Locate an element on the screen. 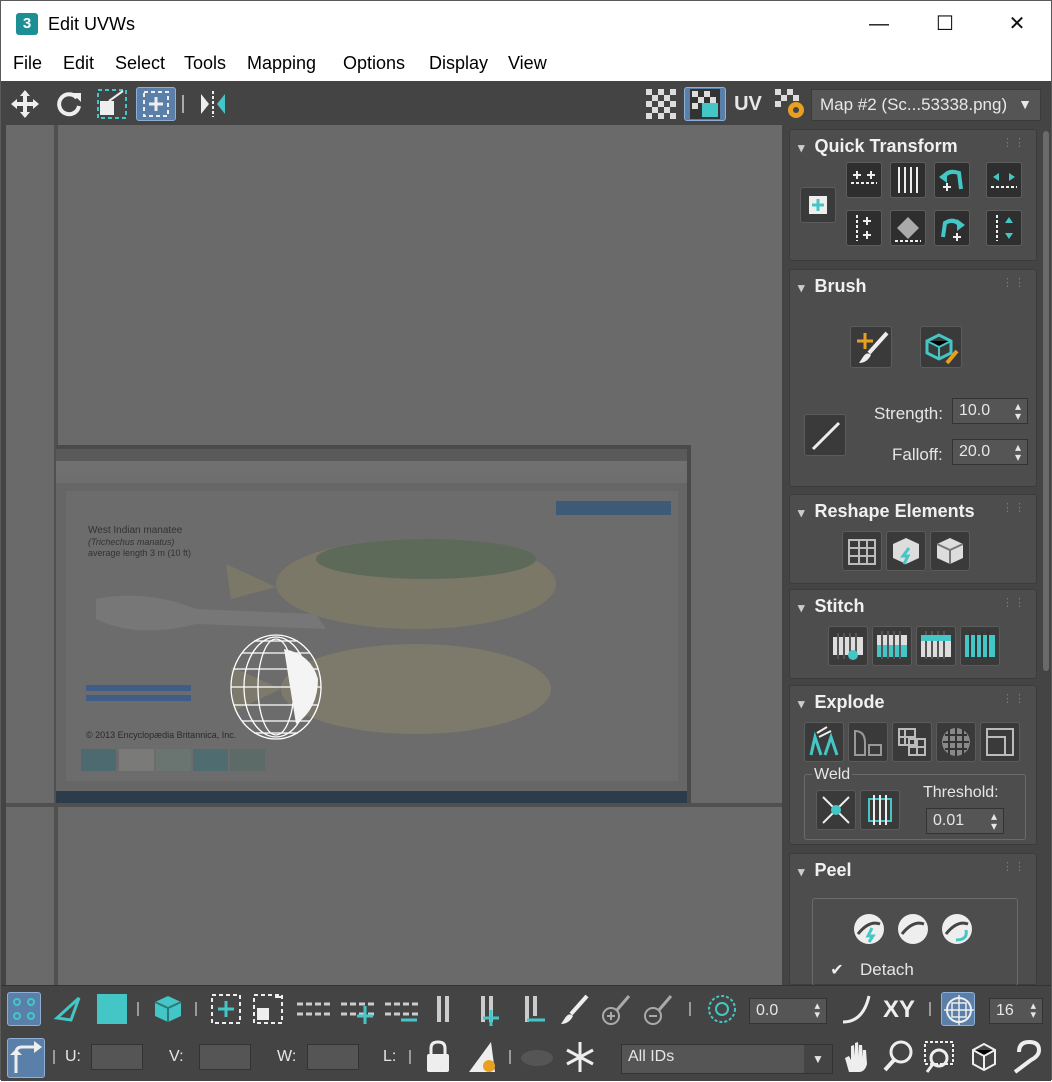 The width and height of the screenshot is (1052, 1082). show-map-icon is located at coordinates (705, 104).